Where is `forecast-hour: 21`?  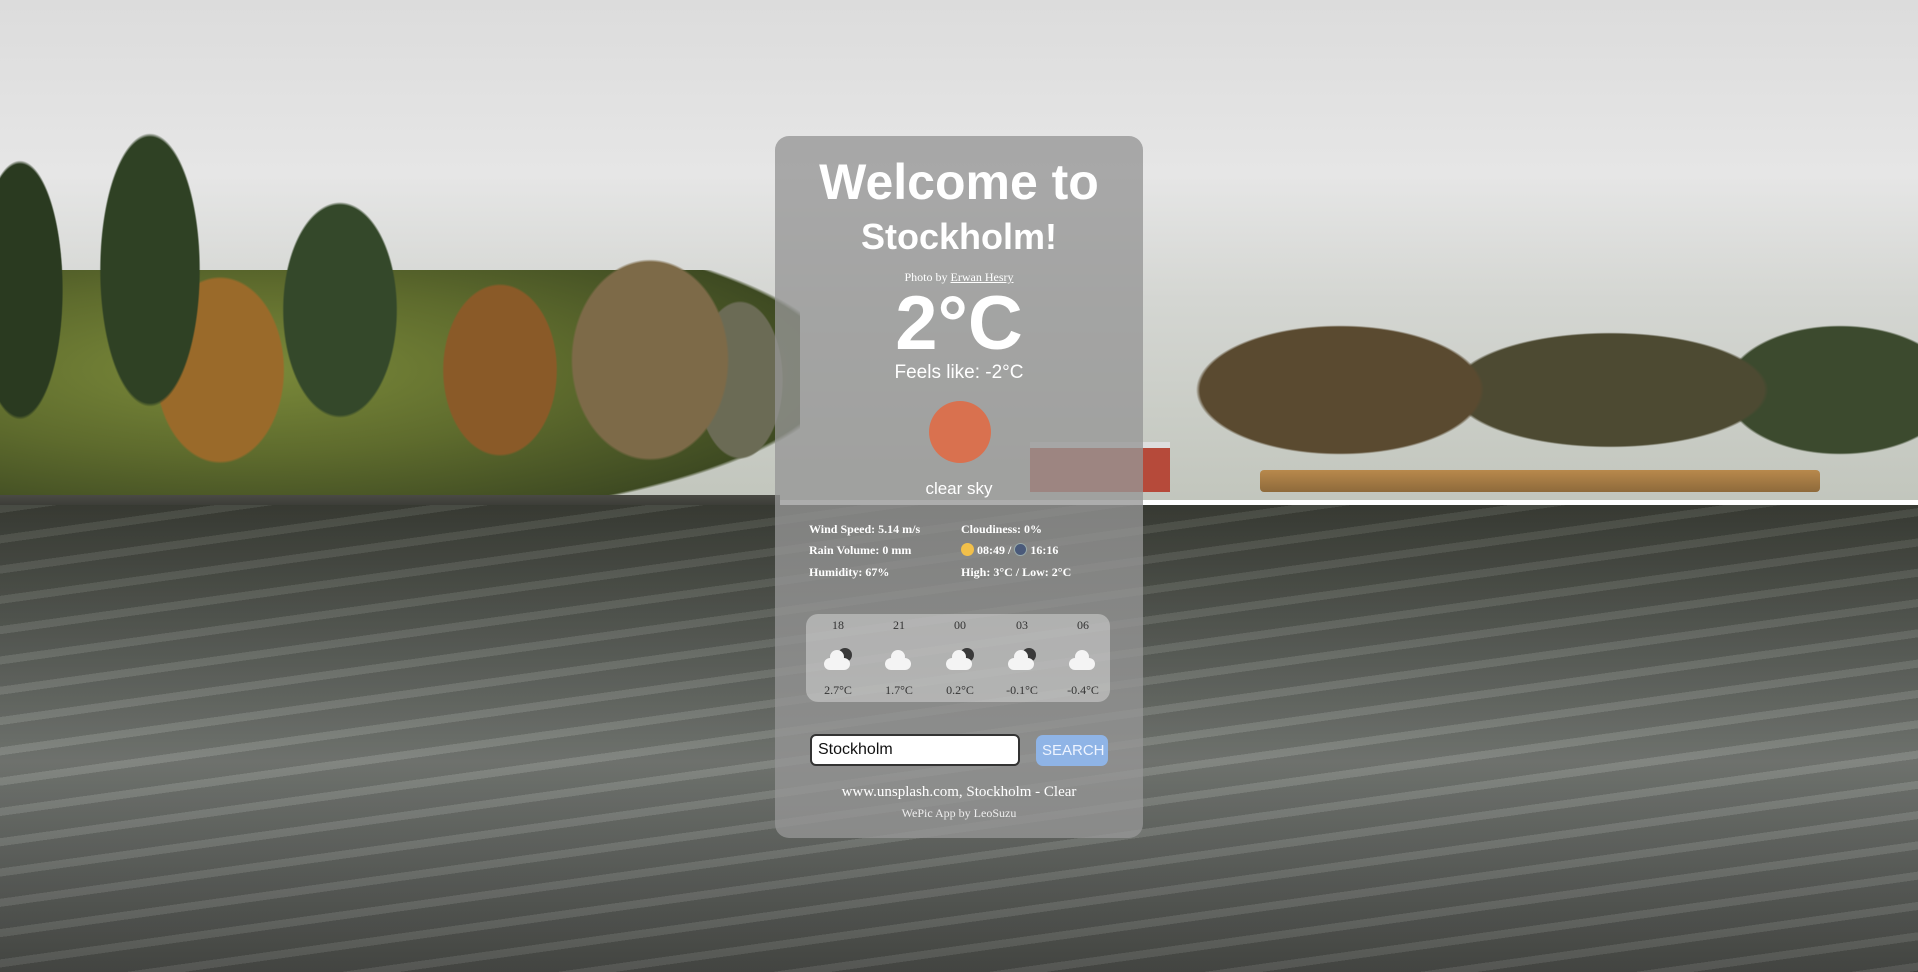
forecast-hour: 21 is located at coordinates (899, 625).